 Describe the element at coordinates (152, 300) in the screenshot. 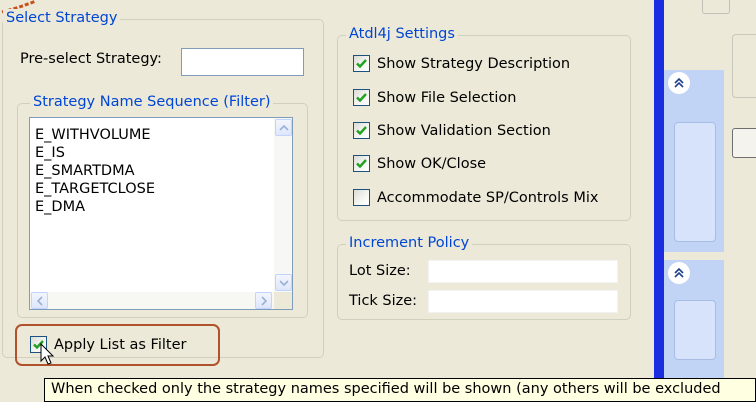

I see `horizontal-scrollbar` at that location.